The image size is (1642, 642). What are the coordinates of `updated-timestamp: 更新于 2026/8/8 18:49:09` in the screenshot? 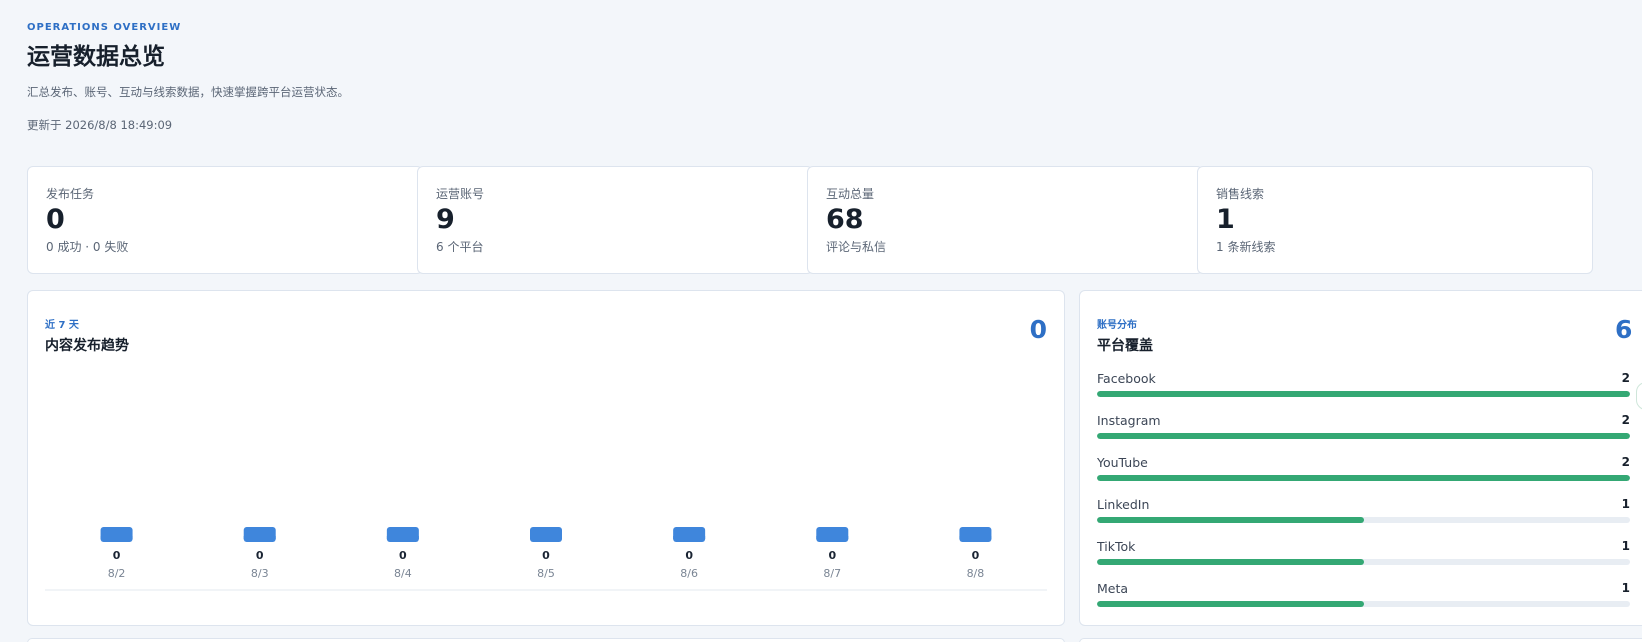 It's located at (100, 125).